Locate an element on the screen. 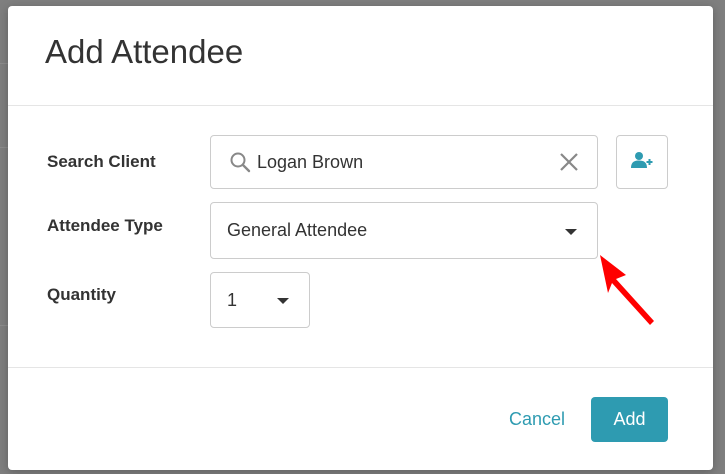 The width and height of the screenshot is (725, 474). attendee-type-select: General Attendee is located at coordinates (404, 230).